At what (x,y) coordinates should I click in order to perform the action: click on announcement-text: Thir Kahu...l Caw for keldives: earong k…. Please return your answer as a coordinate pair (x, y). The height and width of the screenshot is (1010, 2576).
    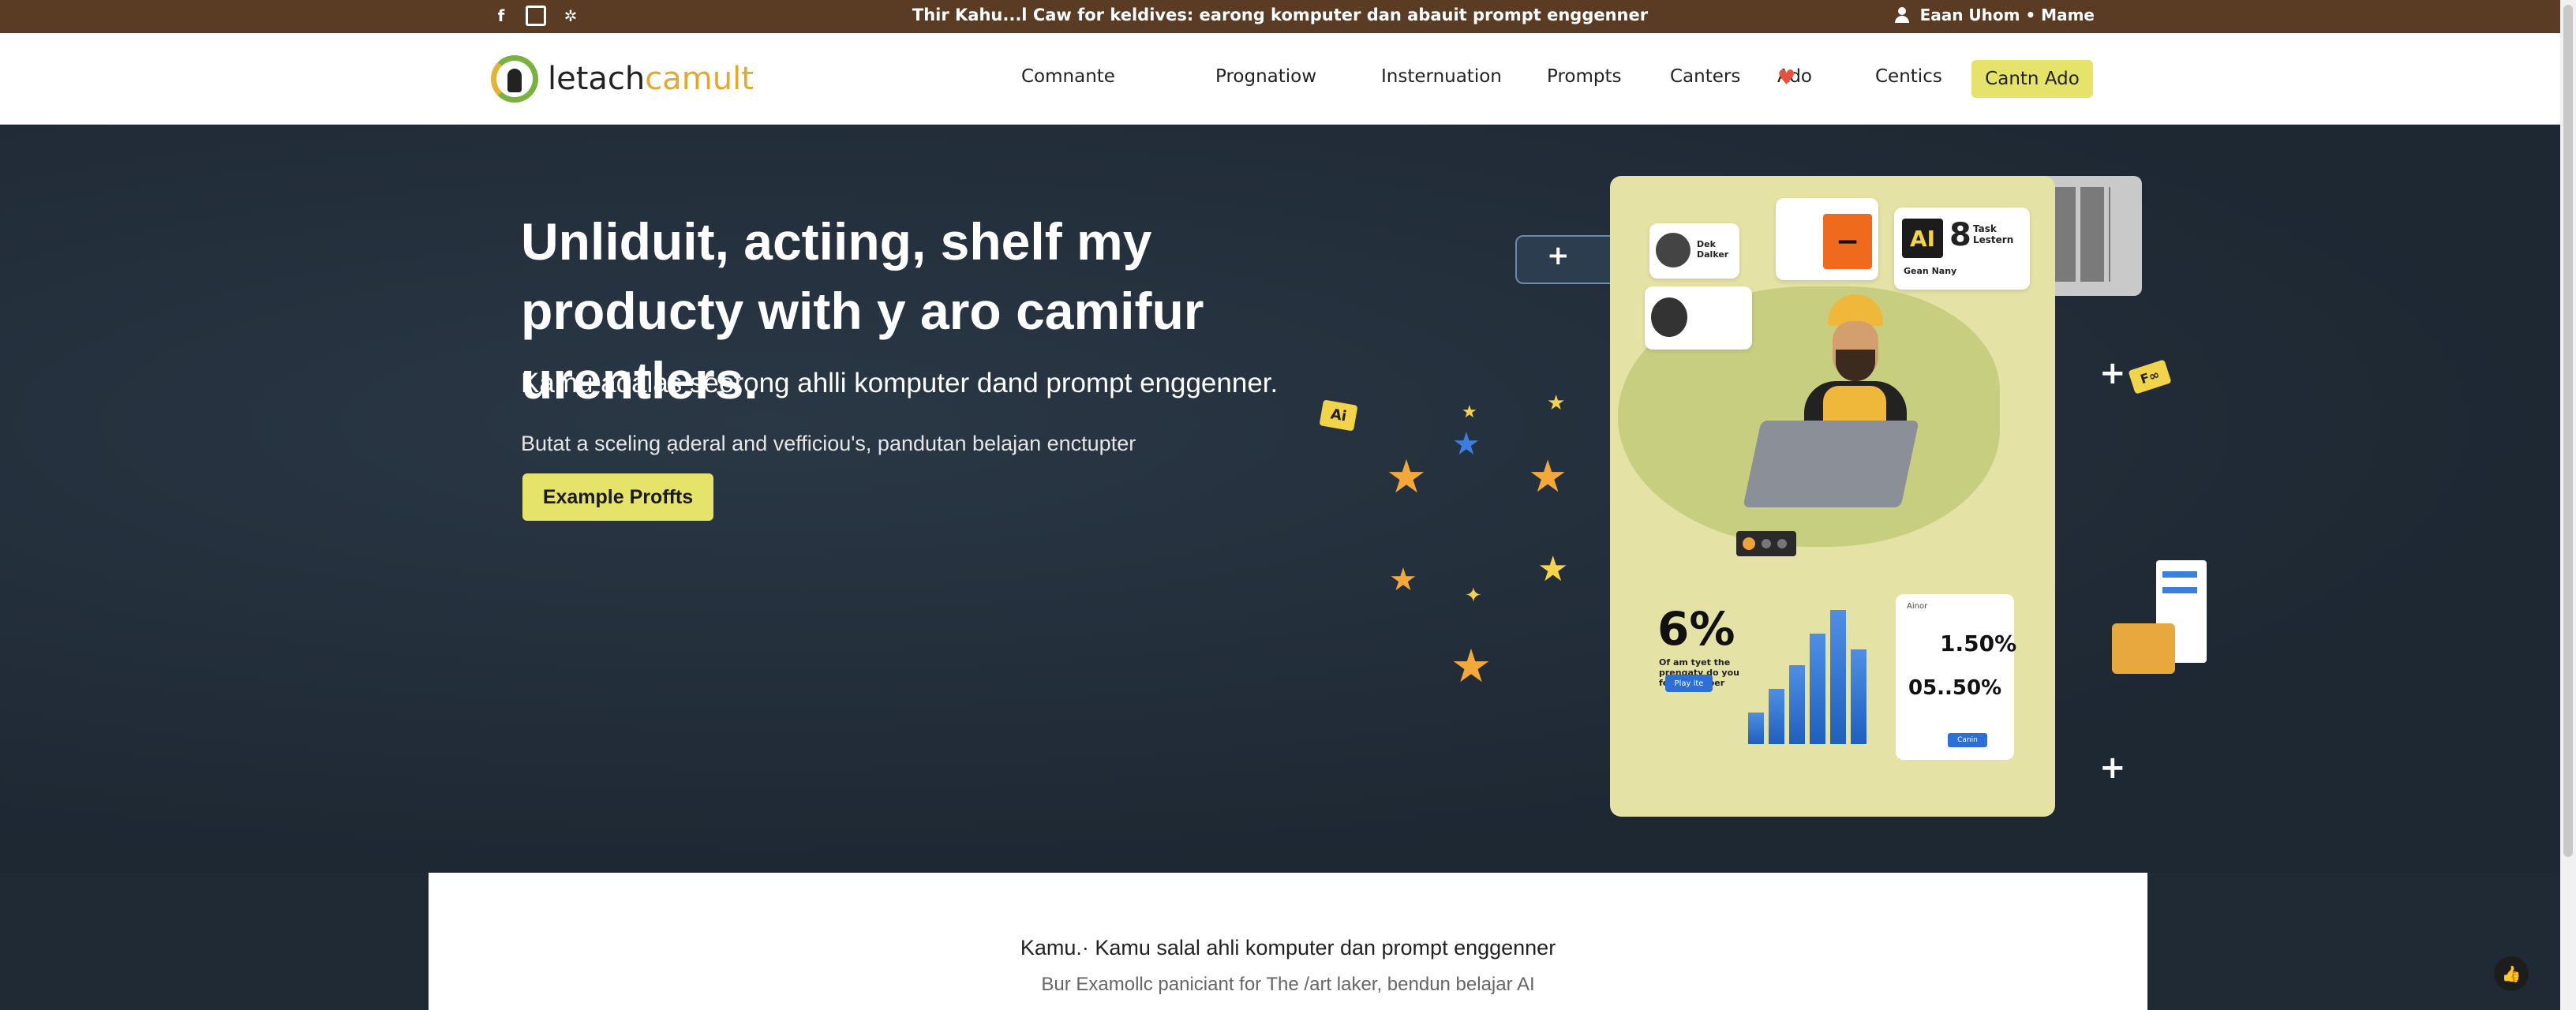
    Looking at the image, I should click on (1280, 15).